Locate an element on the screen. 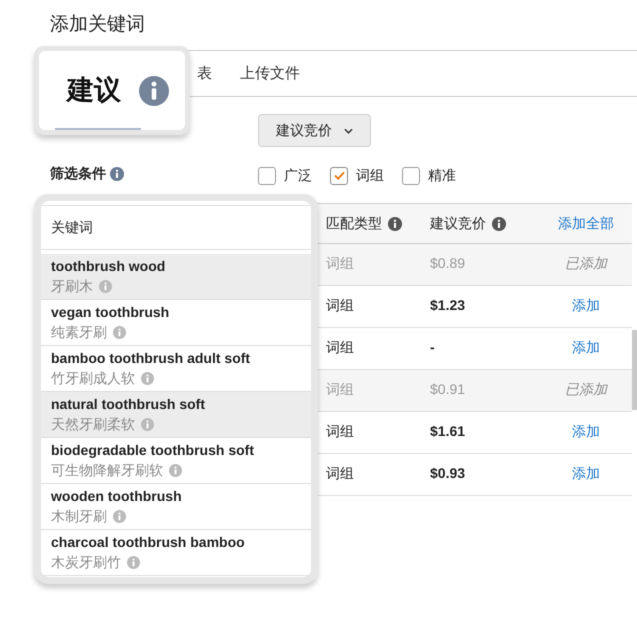  tab: 表 is located at coordinates (204, 74).